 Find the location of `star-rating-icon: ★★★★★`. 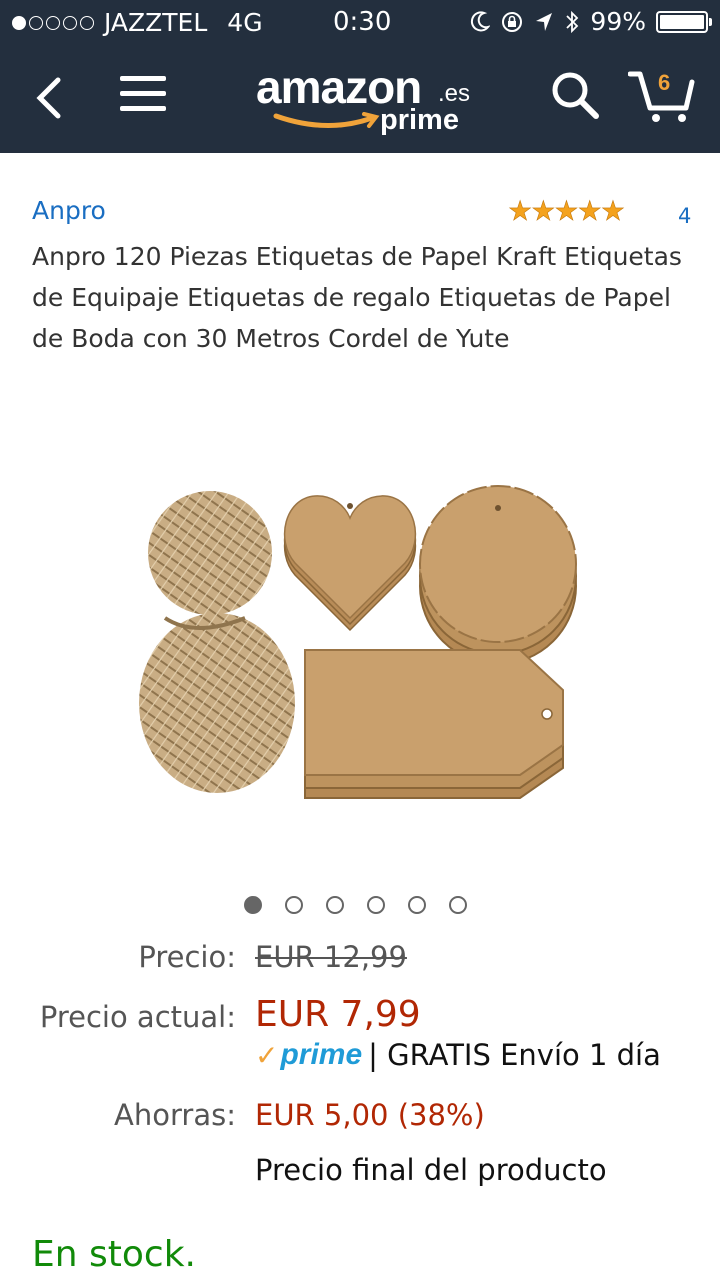

star-rating-icon: ★★★★★ is located at coordinates (567, 212).